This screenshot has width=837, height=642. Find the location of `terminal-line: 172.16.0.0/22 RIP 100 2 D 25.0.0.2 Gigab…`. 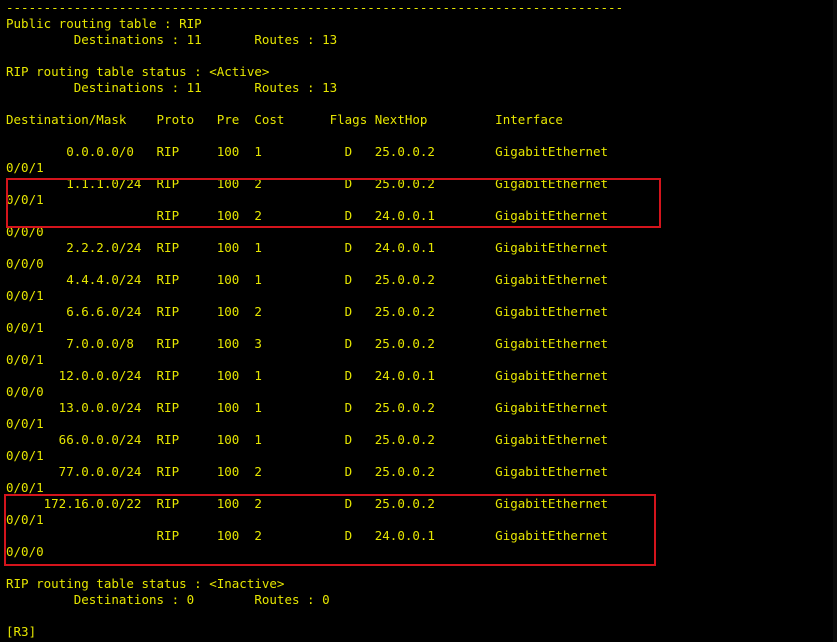

terminal-line: 172.16.0.0/22 RIP 100 2 D 25.0.0.2 Gigab… is located at coordinates (307, 503).